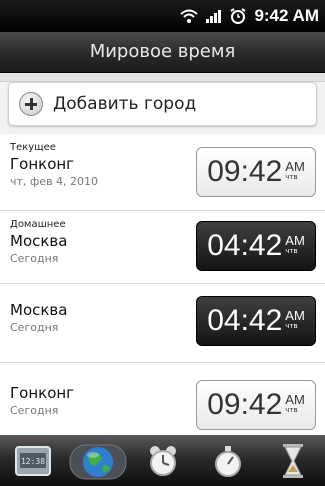 The height and width of the screenshot is (486, 325). What do you see at coordinates (162, 16) in the screenshot?
I see `status-bar: 9:42 AM` at bounding box center [162, 16].